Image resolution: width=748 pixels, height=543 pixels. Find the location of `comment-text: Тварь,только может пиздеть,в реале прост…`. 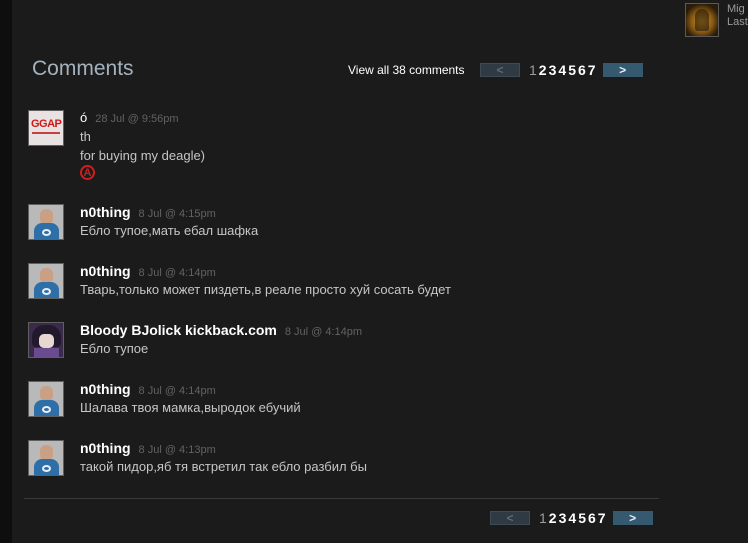

comment-text: Тварь,только может пиздеть,в реале прост… is located at coordinates (265, 289).